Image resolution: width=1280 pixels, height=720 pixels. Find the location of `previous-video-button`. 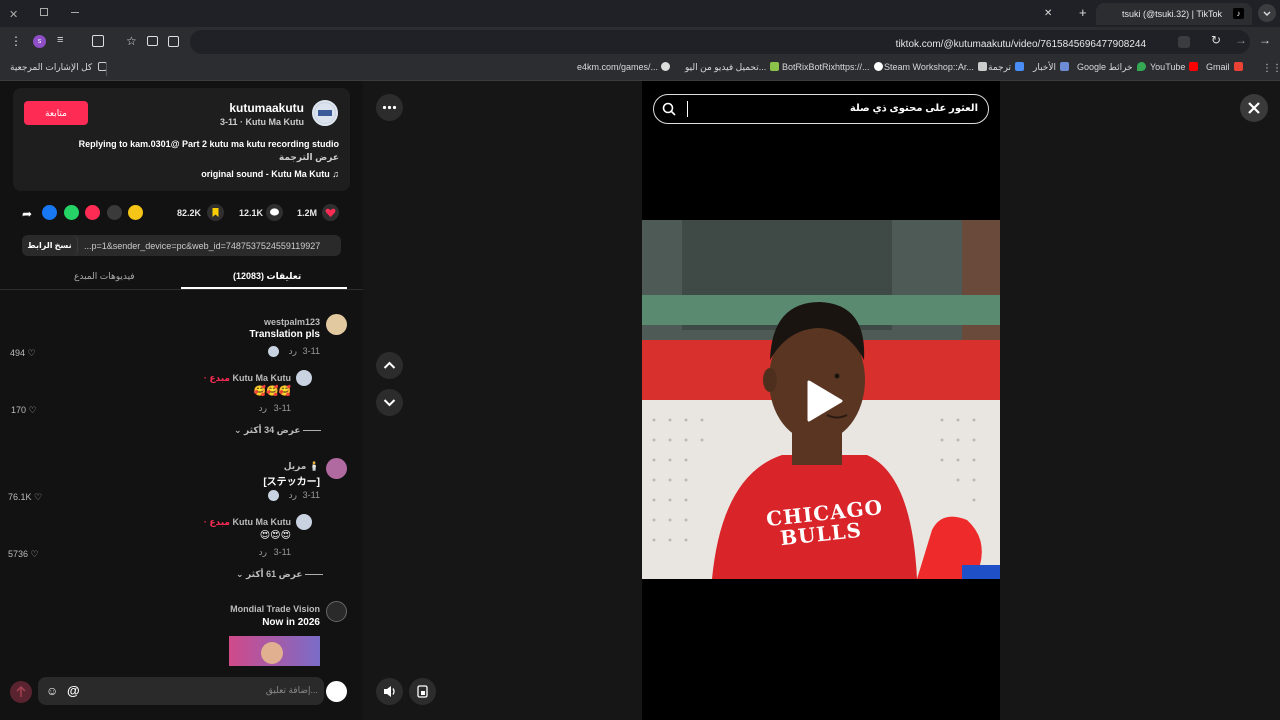

previous-video-button is located at coordinates (389, 365).